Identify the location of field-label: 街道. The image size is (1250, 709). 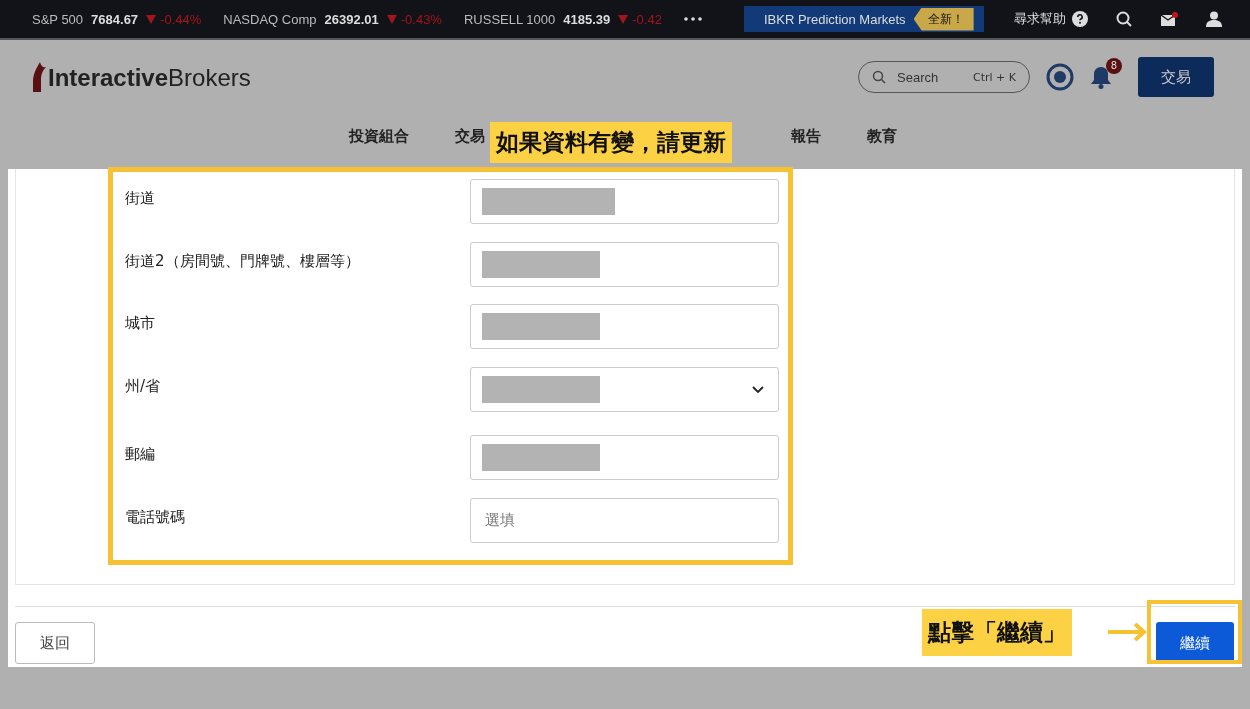
(140, 198).